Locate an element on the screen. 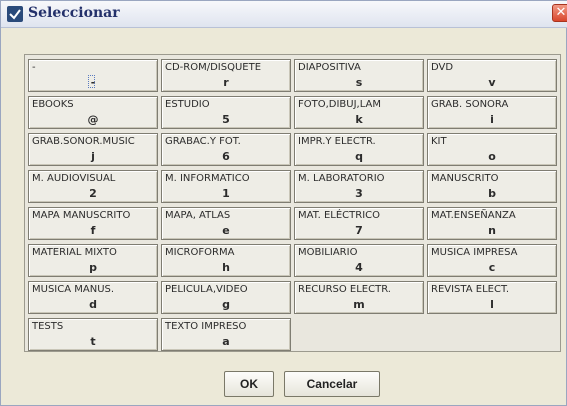  option-label: MUSICA MANUS. is located at coordinates (73, 289).